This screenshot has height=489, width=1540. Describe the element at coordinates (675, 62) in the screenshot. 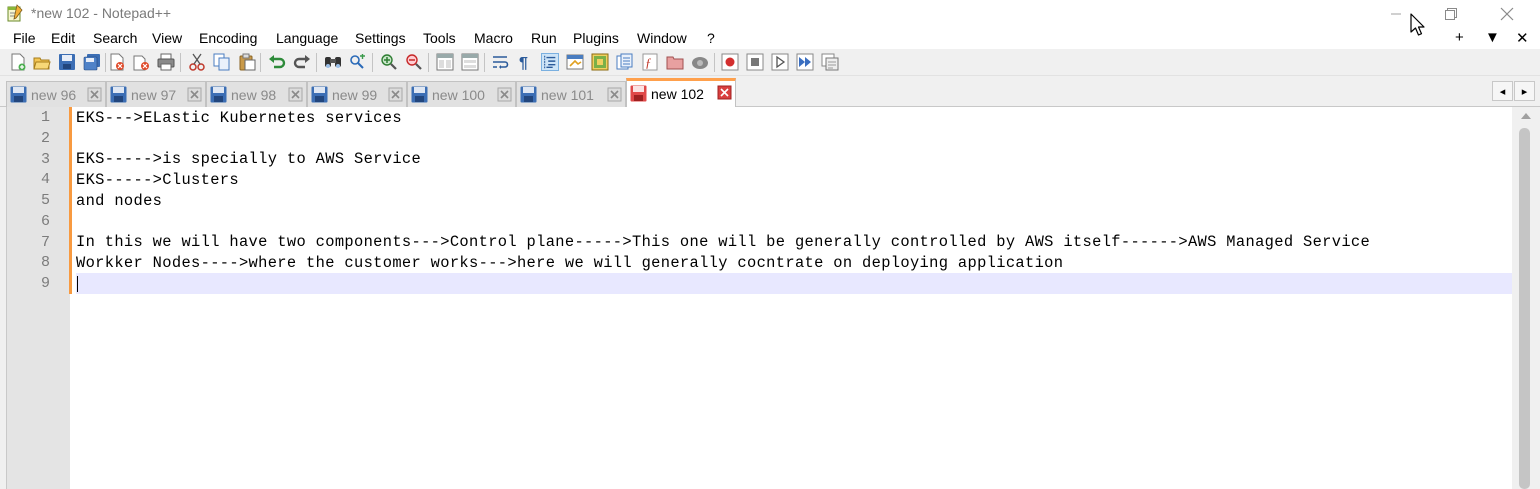

I see `folder-workspace-icon` at that location.